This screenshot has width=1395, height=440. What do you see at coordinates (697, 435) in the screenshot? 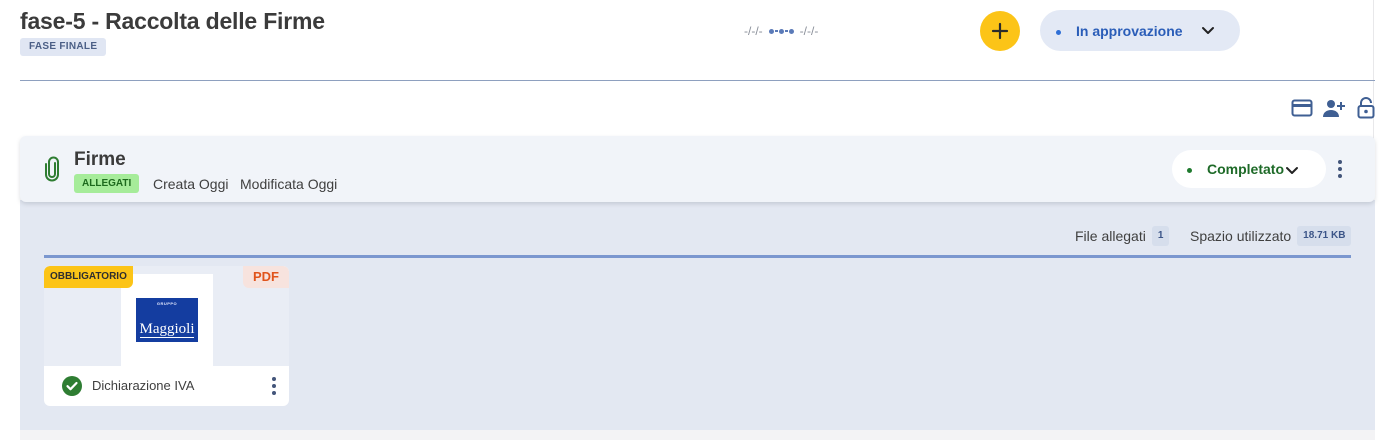
I see `bottom-strip` at bounding box center [697, 435].